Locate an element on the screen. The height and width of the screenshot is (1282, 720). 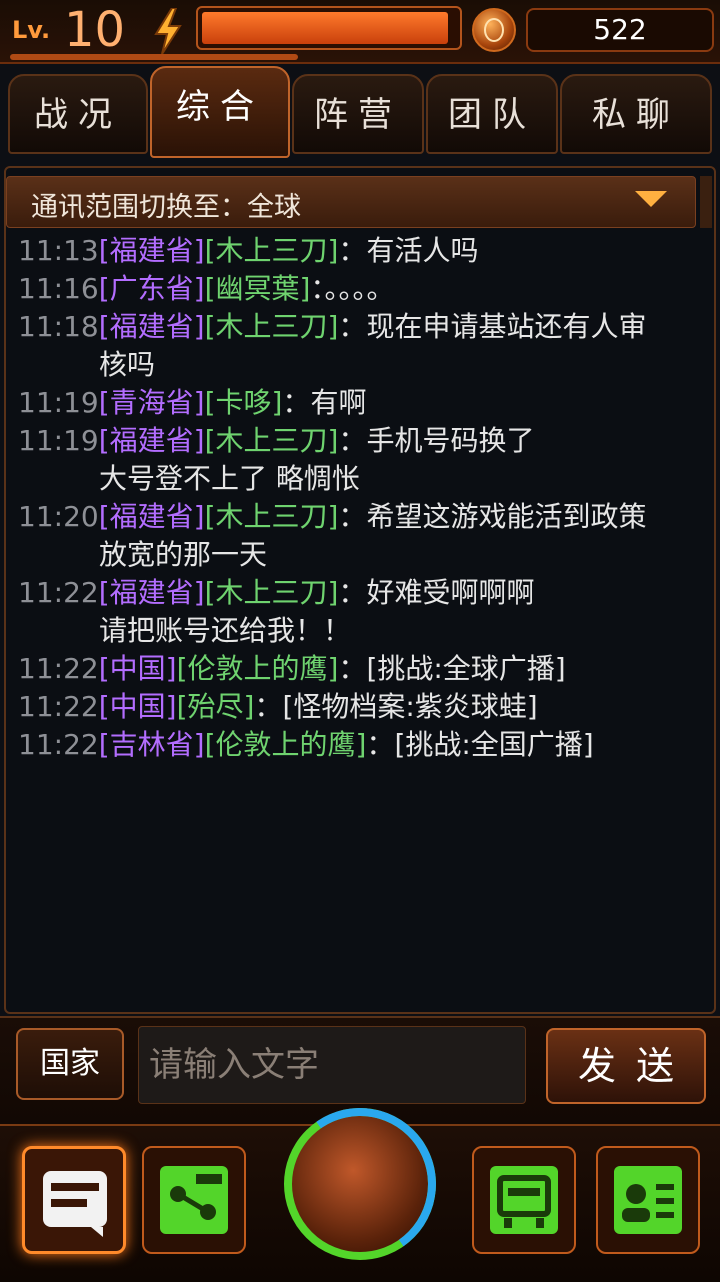
chat-message: 11:19[青海省][卡哆]：有啊 is located at coordinates (358, 403).